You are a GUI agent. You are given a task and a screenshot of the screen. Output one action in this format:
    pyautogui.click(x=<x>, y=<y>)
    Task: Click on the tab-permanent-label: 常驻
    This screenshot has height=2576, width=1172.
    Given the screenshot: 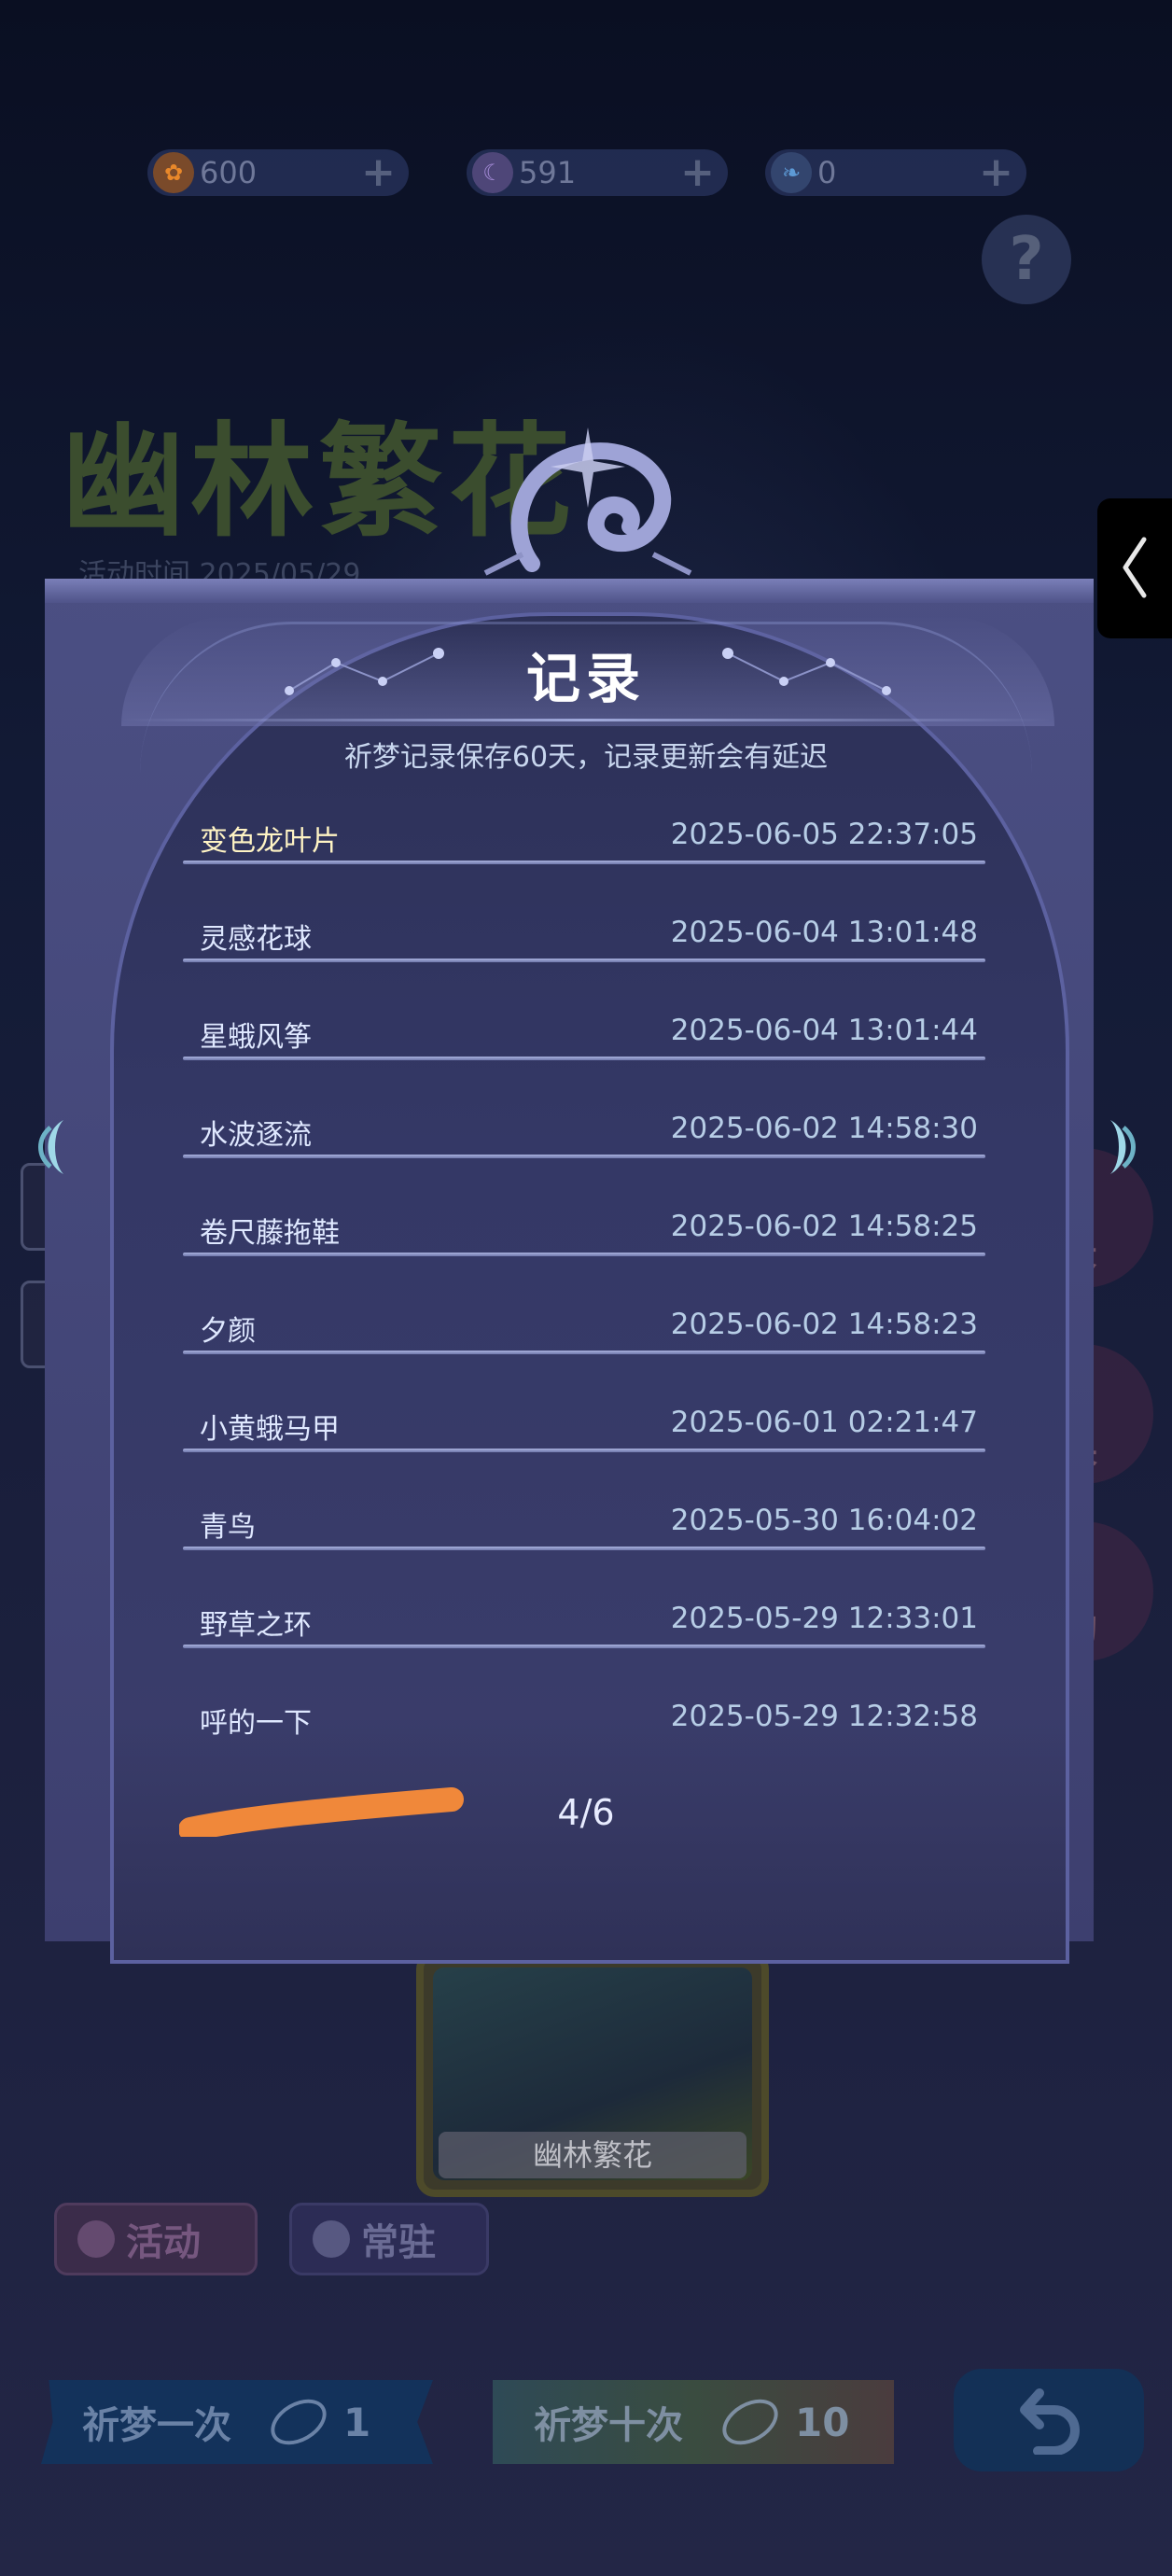 What is the action you would take?
    pyautogui.click(x=398, y=2242)
    